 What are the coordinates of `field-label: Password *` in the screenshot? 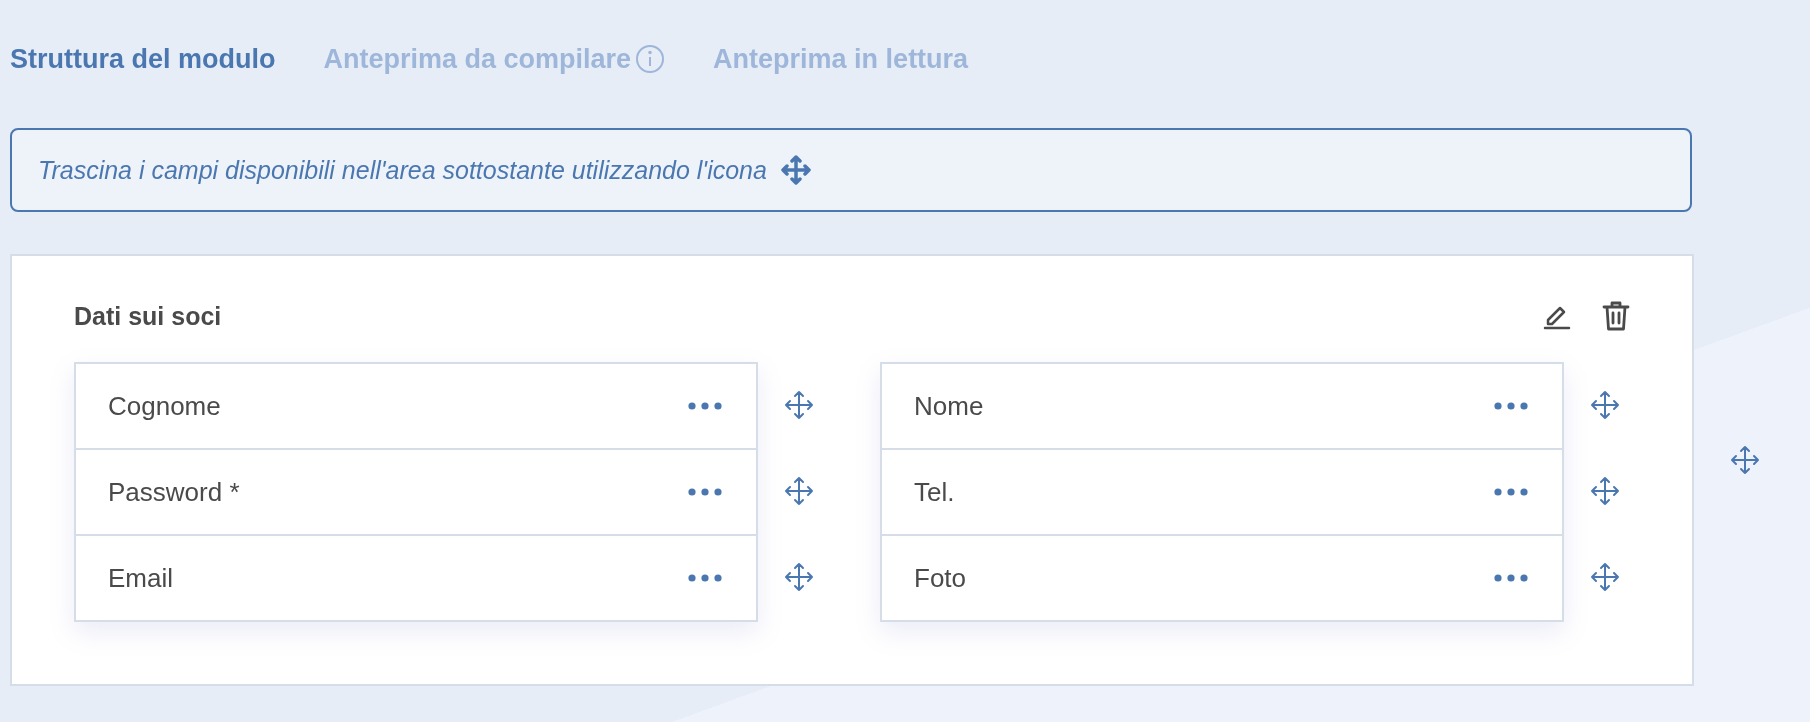 It's located at (174, 492).